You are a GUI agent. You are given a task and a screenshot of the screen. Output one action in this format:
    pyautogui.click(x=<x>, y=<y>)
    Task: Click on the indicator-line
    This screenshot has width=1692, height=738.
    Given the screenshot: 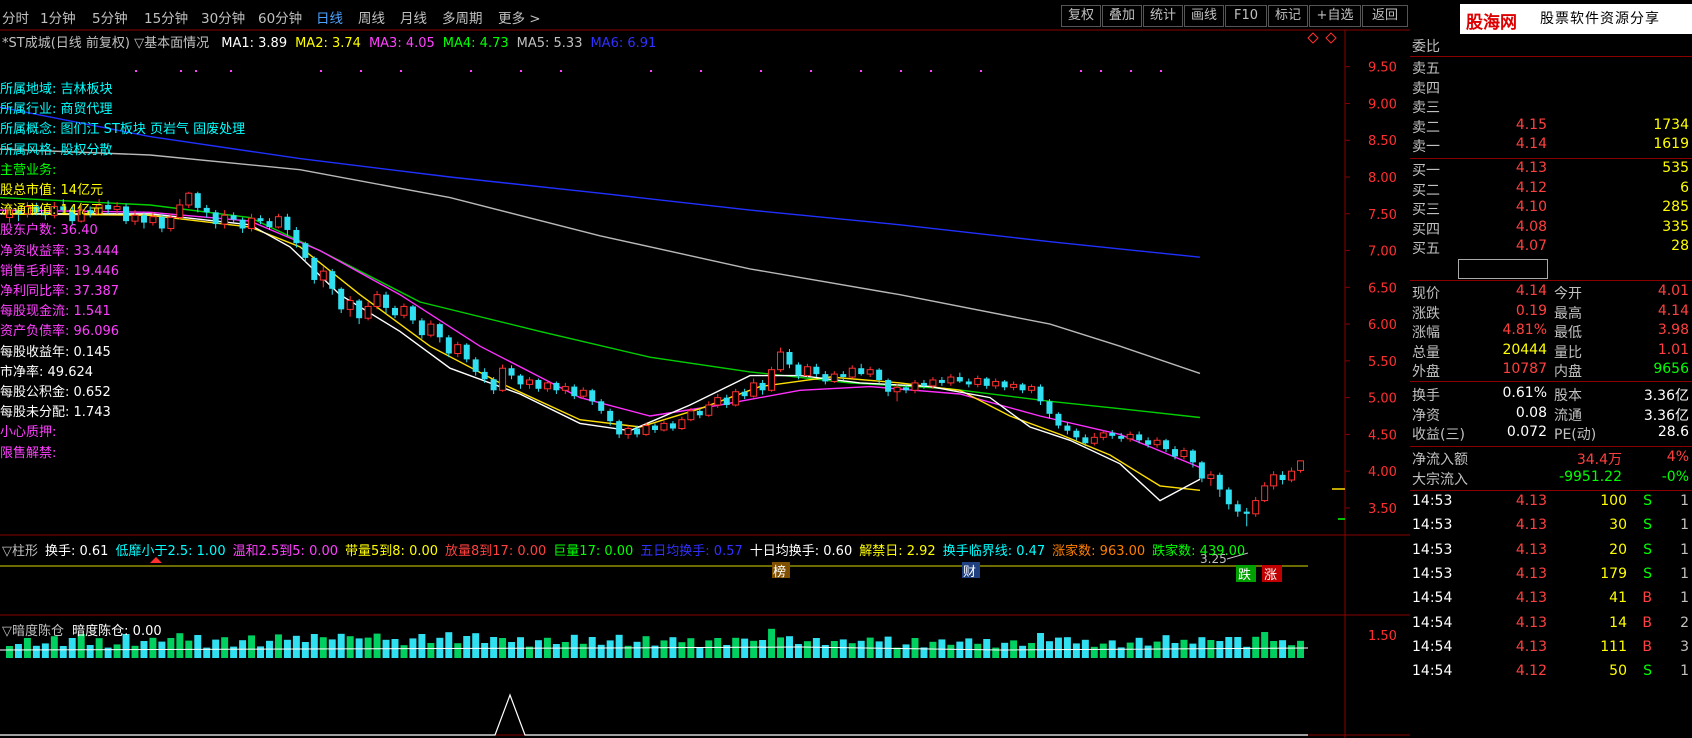 What is the action you would take?
    pyautogui.click(x=654, y=714)
    